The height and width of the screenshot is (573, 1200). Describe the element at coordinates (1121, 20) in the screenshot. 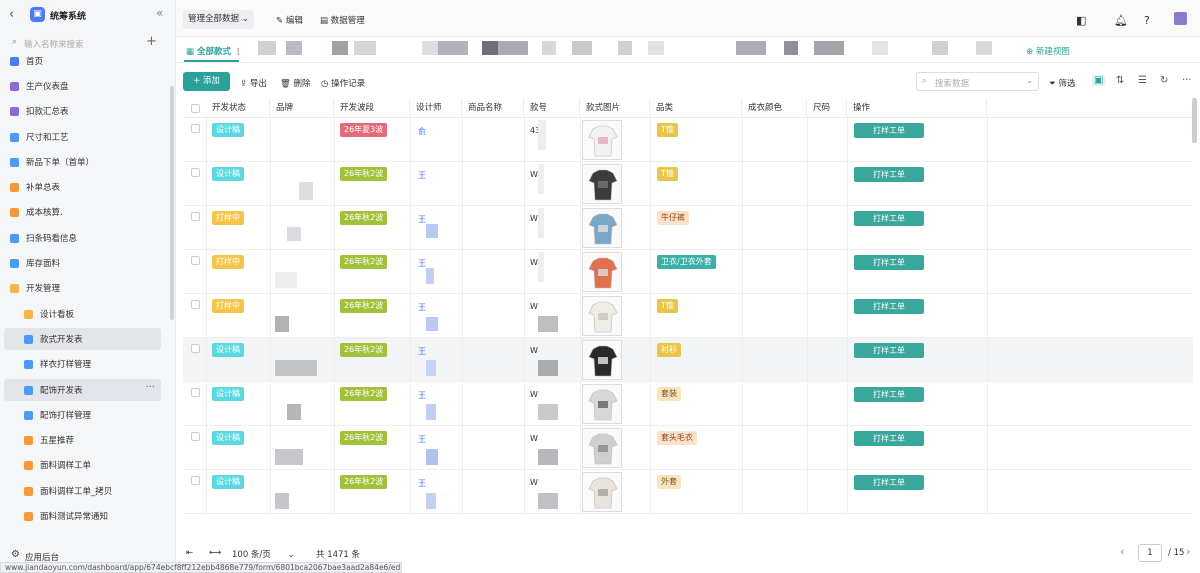

I see `notification-icon: 🔔︎` at that location.